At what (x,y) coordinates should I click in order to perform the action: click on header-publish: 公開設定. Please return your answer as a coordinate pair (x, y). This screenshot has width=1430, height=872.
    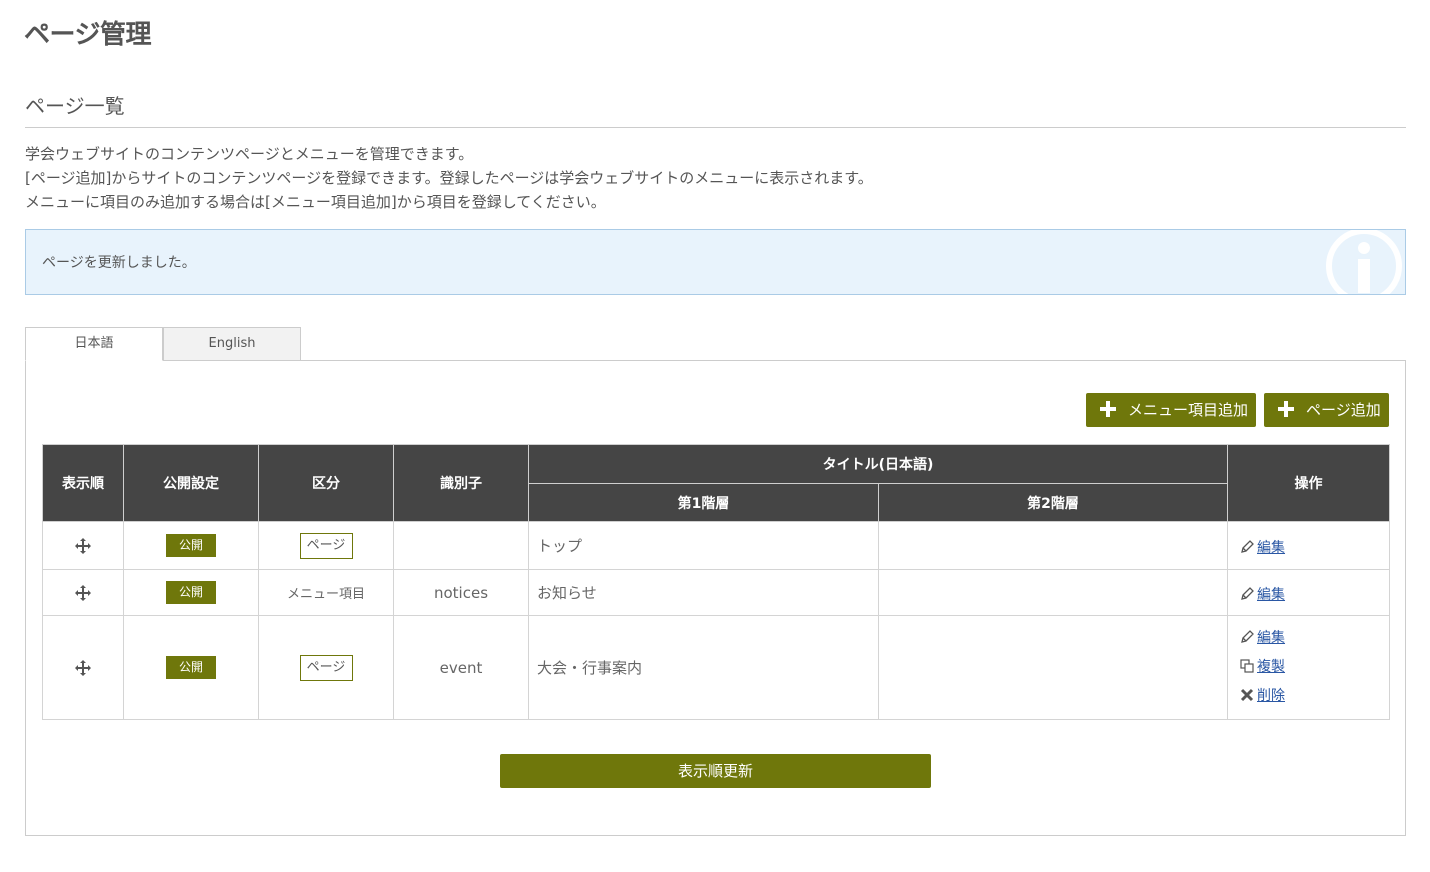
    Looking at the image, I should click on (191, 483).